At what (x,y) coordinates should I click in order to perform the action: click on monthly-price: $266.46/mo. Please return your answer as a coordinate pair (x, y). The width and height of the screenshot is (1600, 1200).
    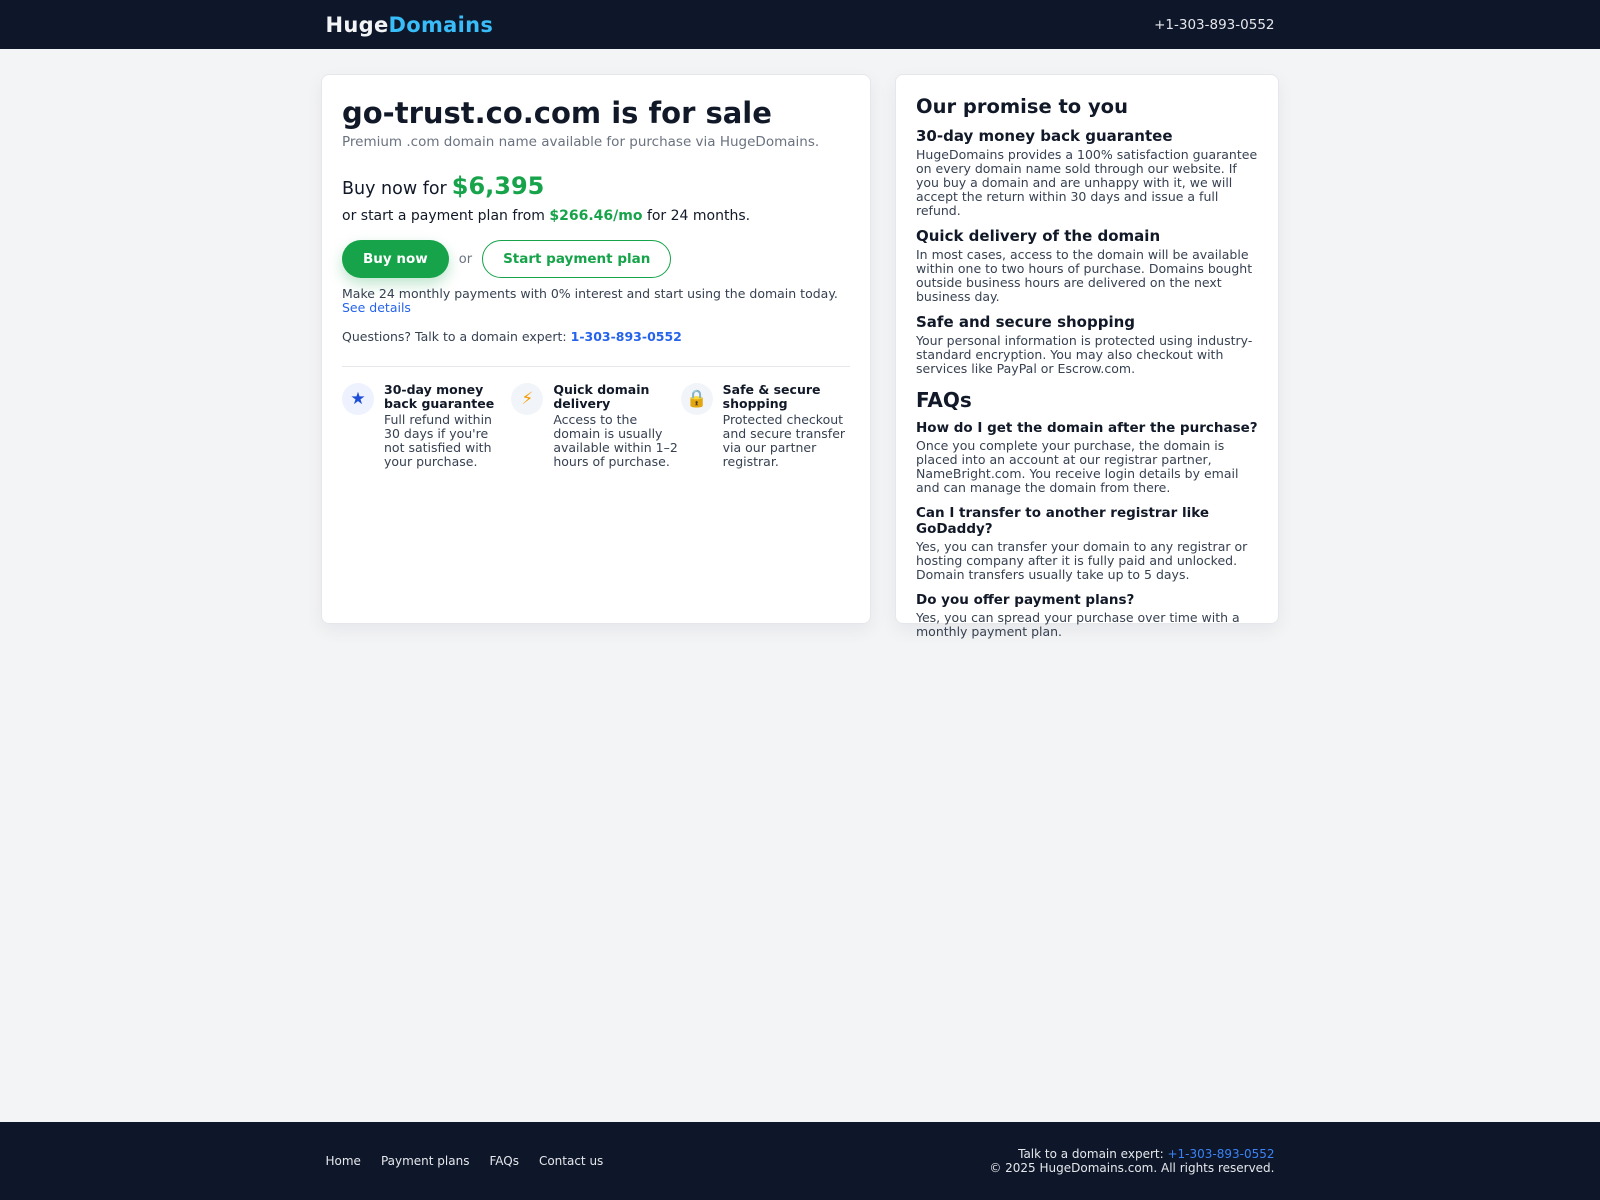
    Looking at the image, I should click on (596, 216).